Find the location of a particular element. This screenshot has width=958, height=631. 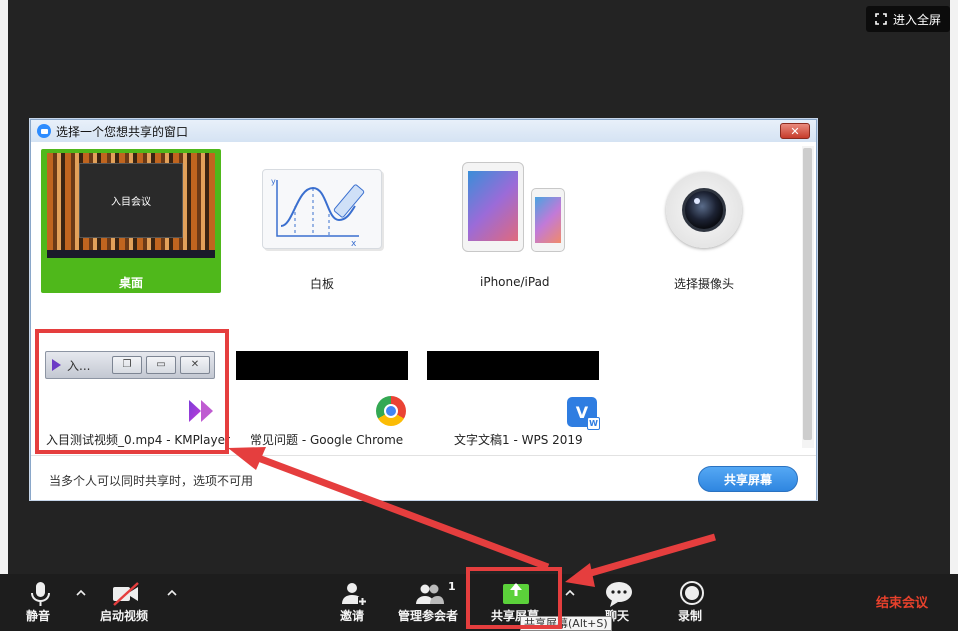

participants-icon is located at coordinates (430, 594).